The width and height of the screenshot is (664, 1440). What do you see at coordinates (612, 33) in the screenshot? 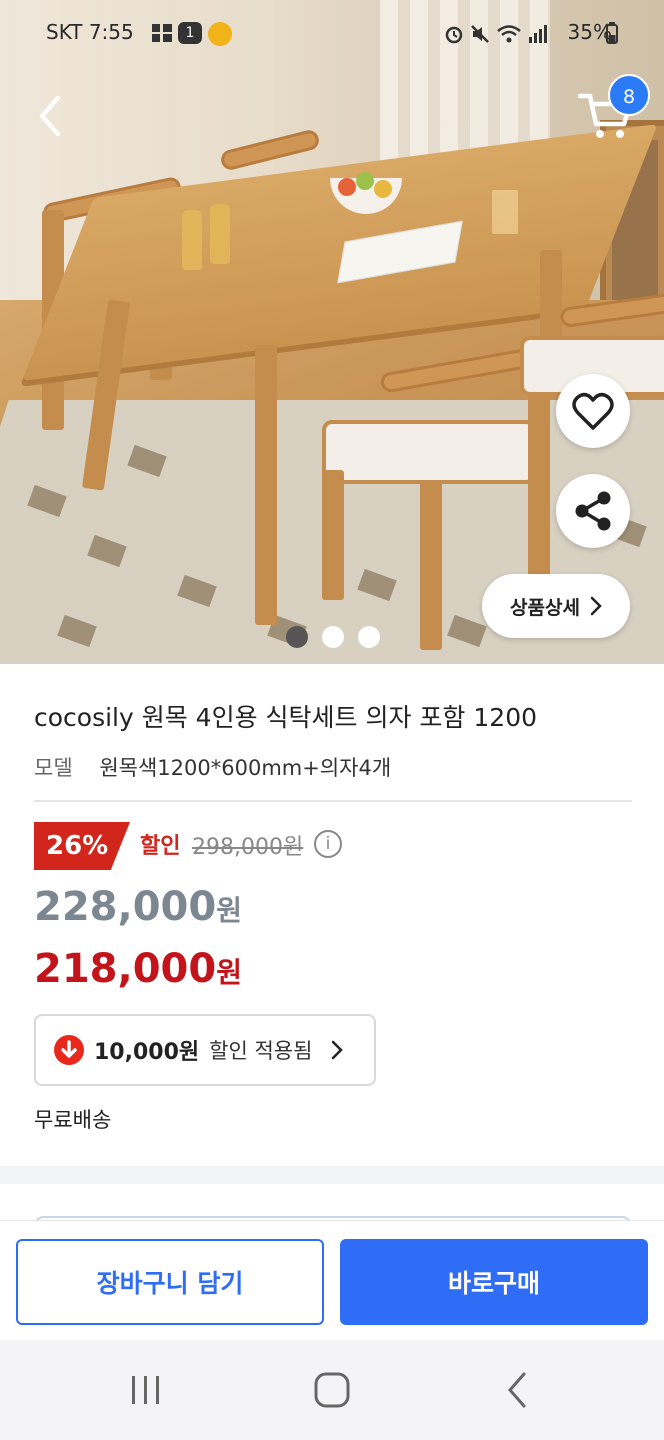
I see `battery-icon` at bounding box center [612, 33].